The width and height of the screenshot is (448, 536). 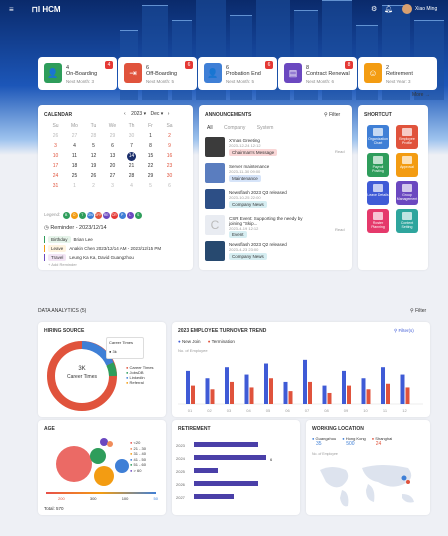 I want to click on shortcut-item: Payroll Posting, so click(x=378, y=165).